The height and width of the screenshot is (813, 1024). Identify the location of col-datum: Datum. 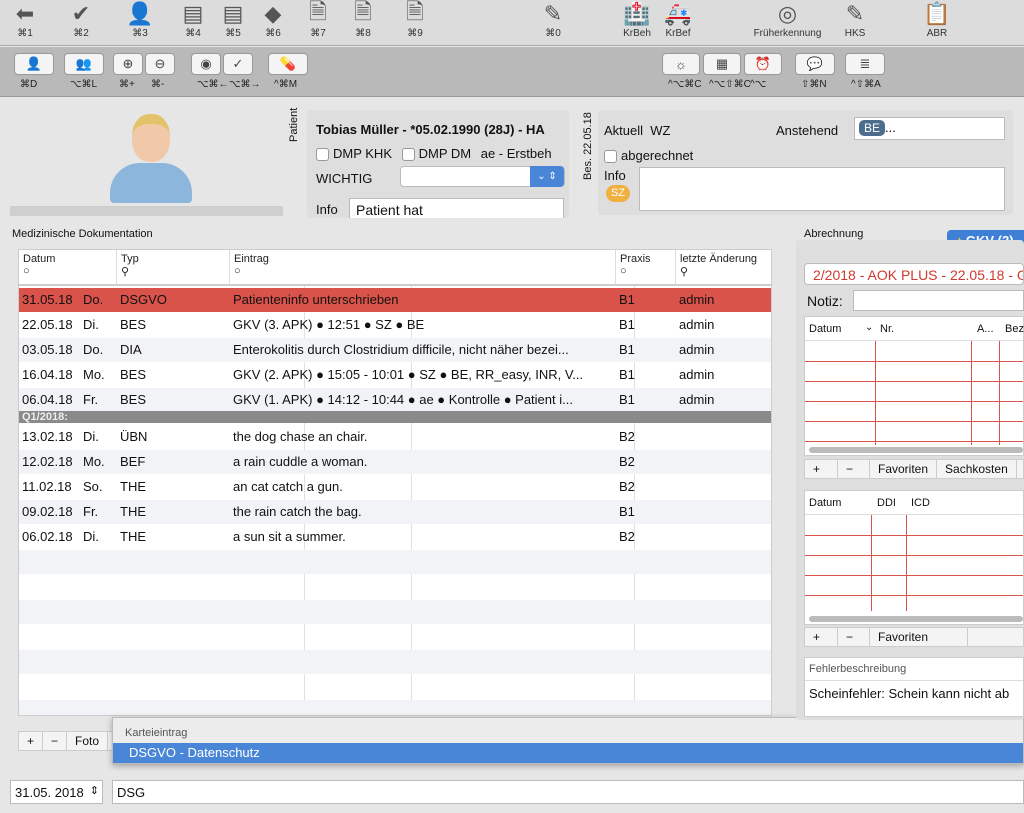
(825, 329).